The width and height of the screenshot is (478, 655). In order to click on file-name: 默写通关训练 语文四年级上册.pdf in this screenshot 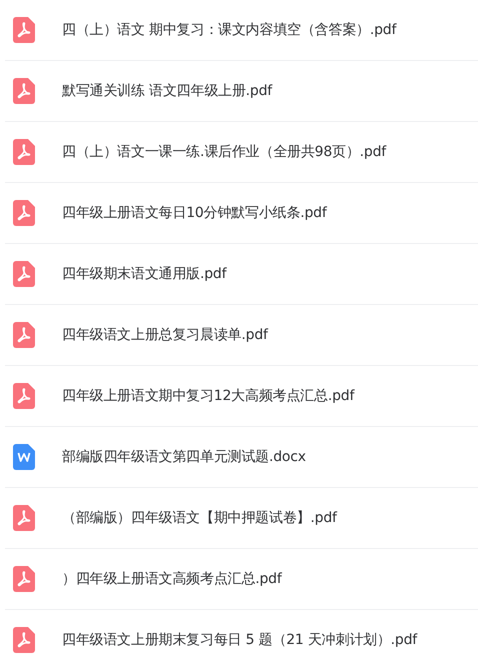, I will do `click(167, 91)`.